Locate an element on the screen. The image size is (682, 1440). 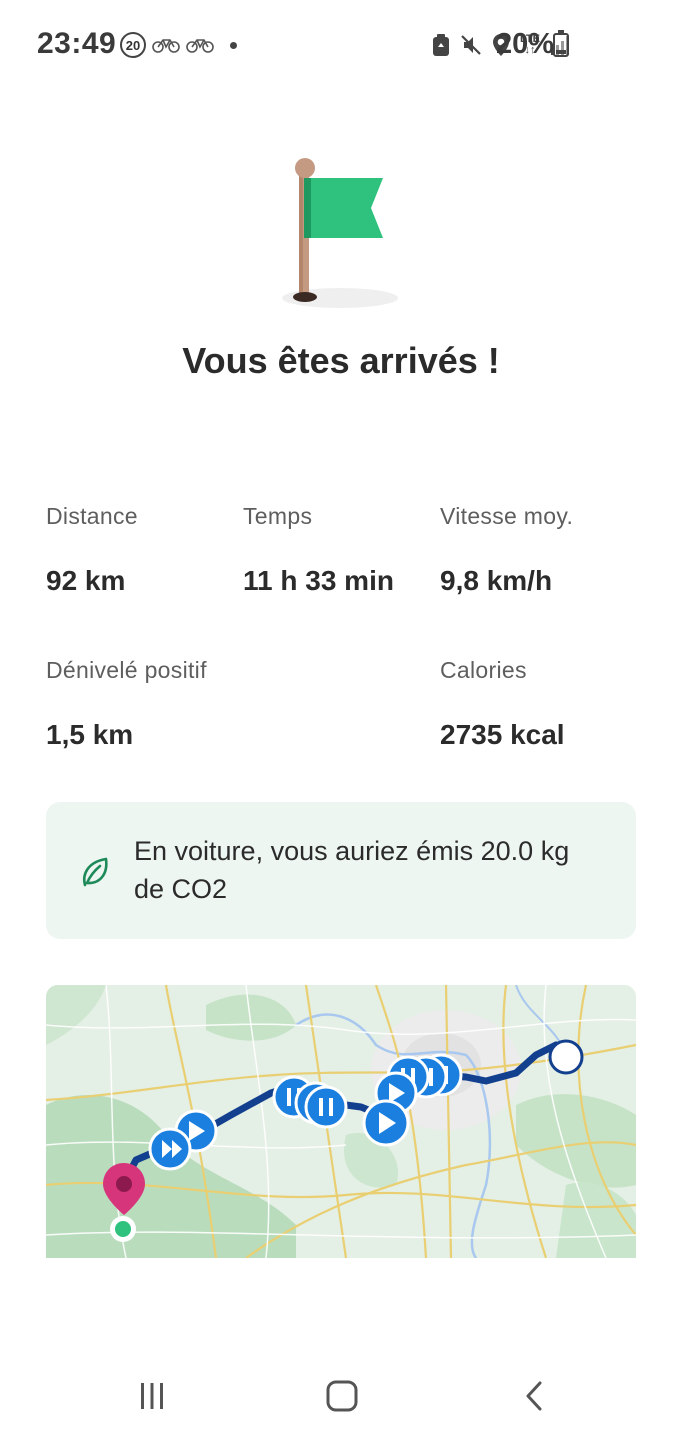
flag-icon is located at coordinates (340, 233).